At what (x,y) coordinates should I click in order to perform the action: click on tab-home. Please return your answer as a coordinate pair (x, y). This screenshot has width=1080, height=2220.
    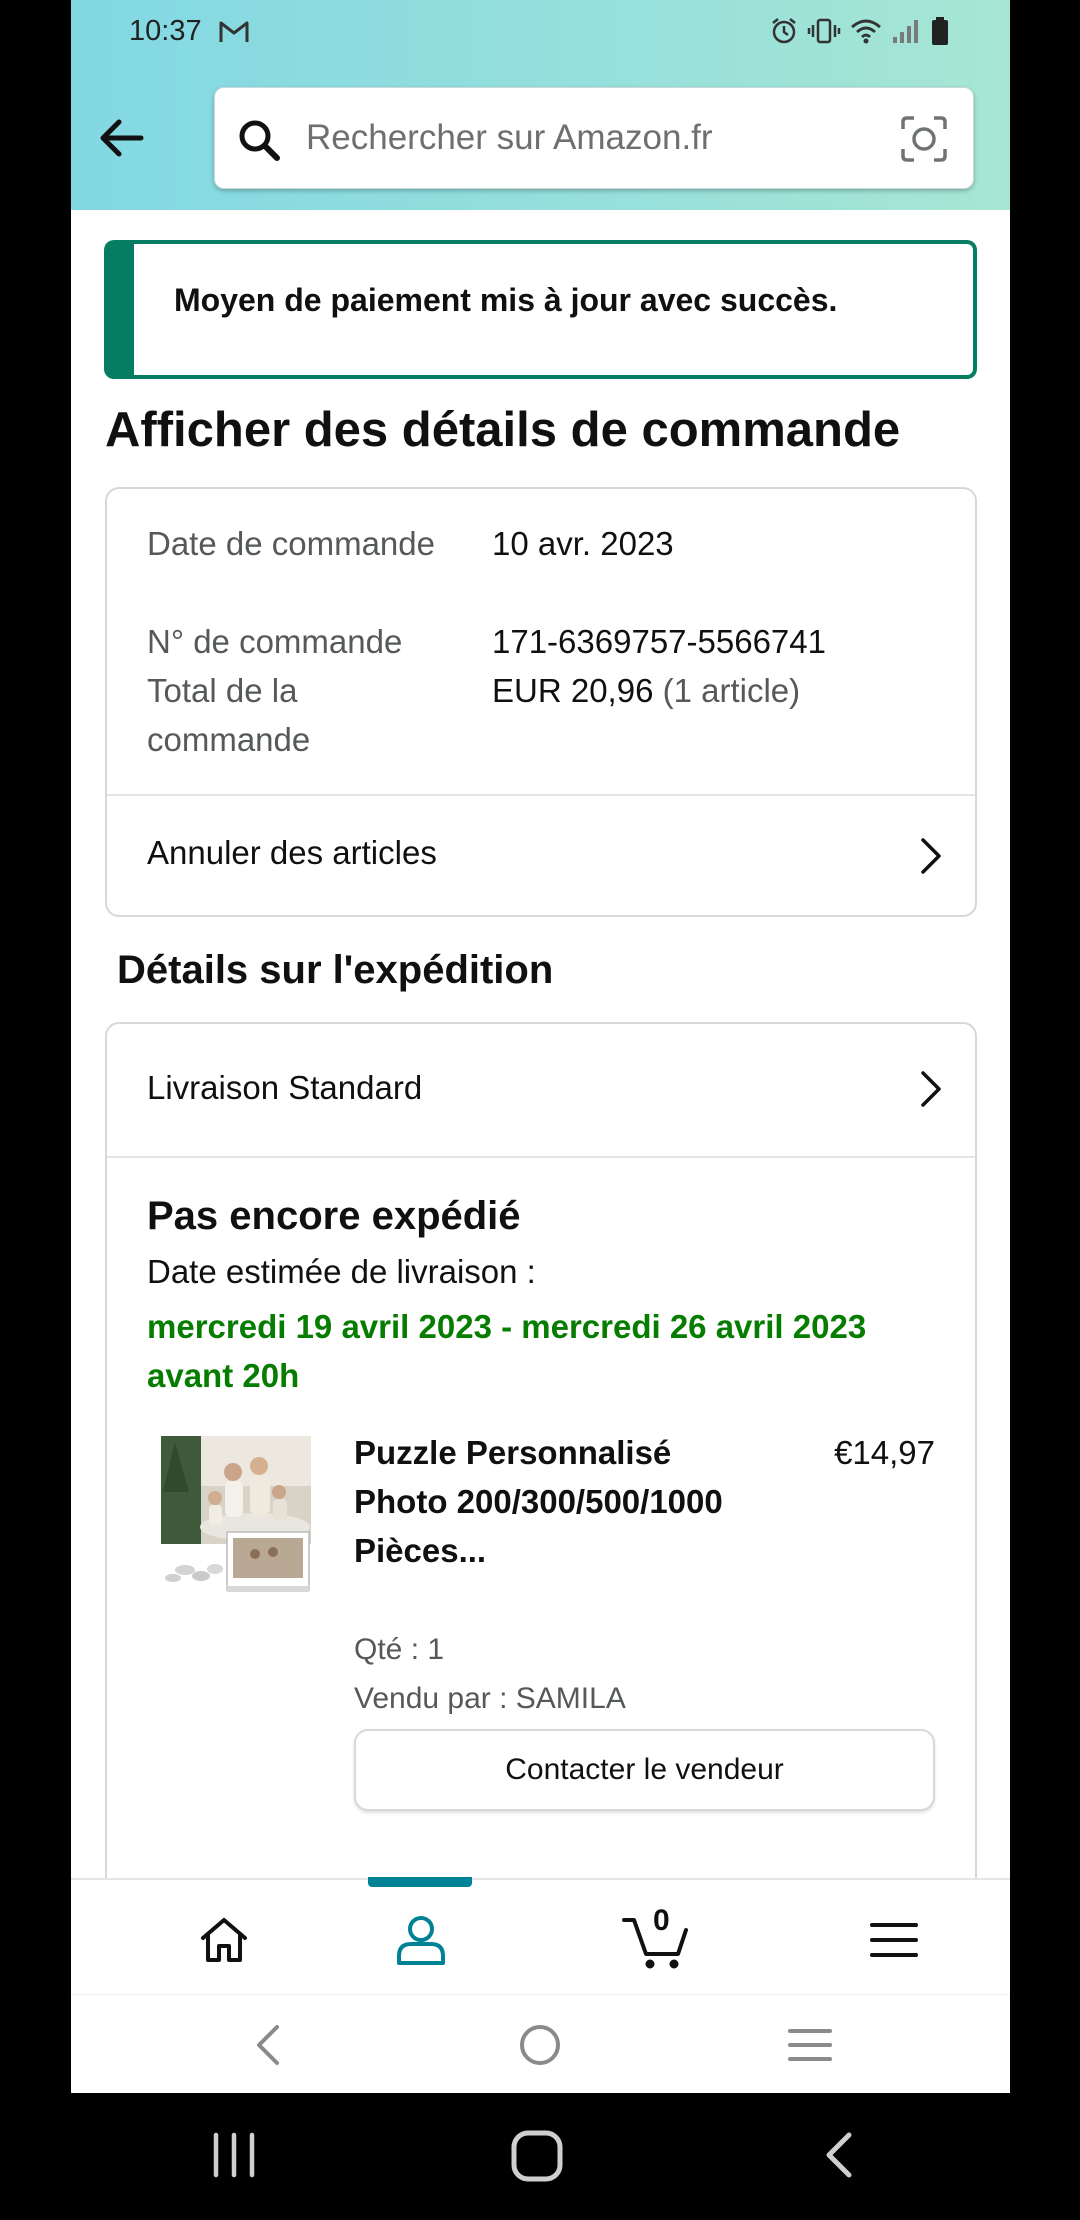
    Looking at the image, I should click on (224, 1940).